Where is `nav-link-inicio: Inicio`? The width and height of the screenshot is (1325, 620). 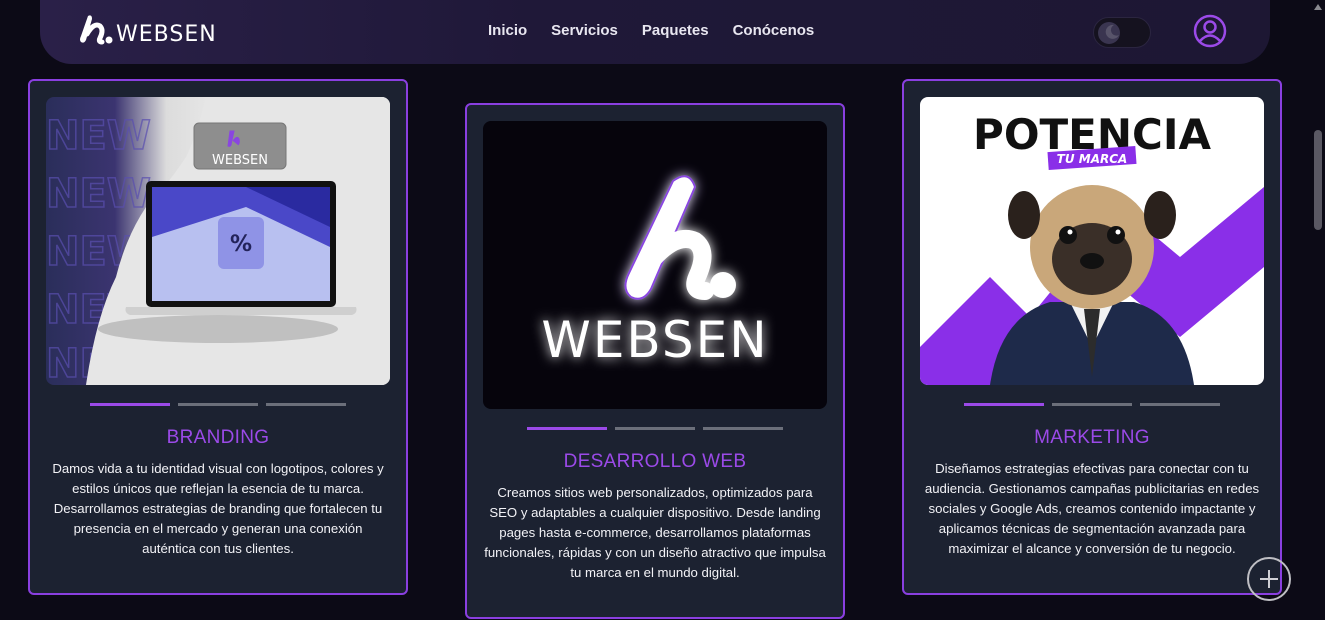
nav-link-inicio: Inicio is located at coordinates (507, 30).